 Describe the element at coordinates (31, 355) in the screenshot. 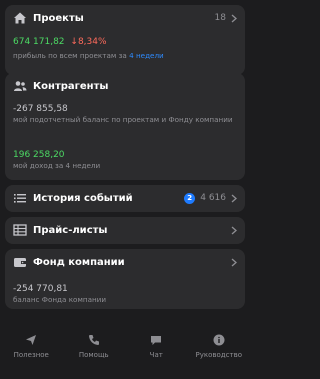

I see `tab-label: Полезное` at that location.